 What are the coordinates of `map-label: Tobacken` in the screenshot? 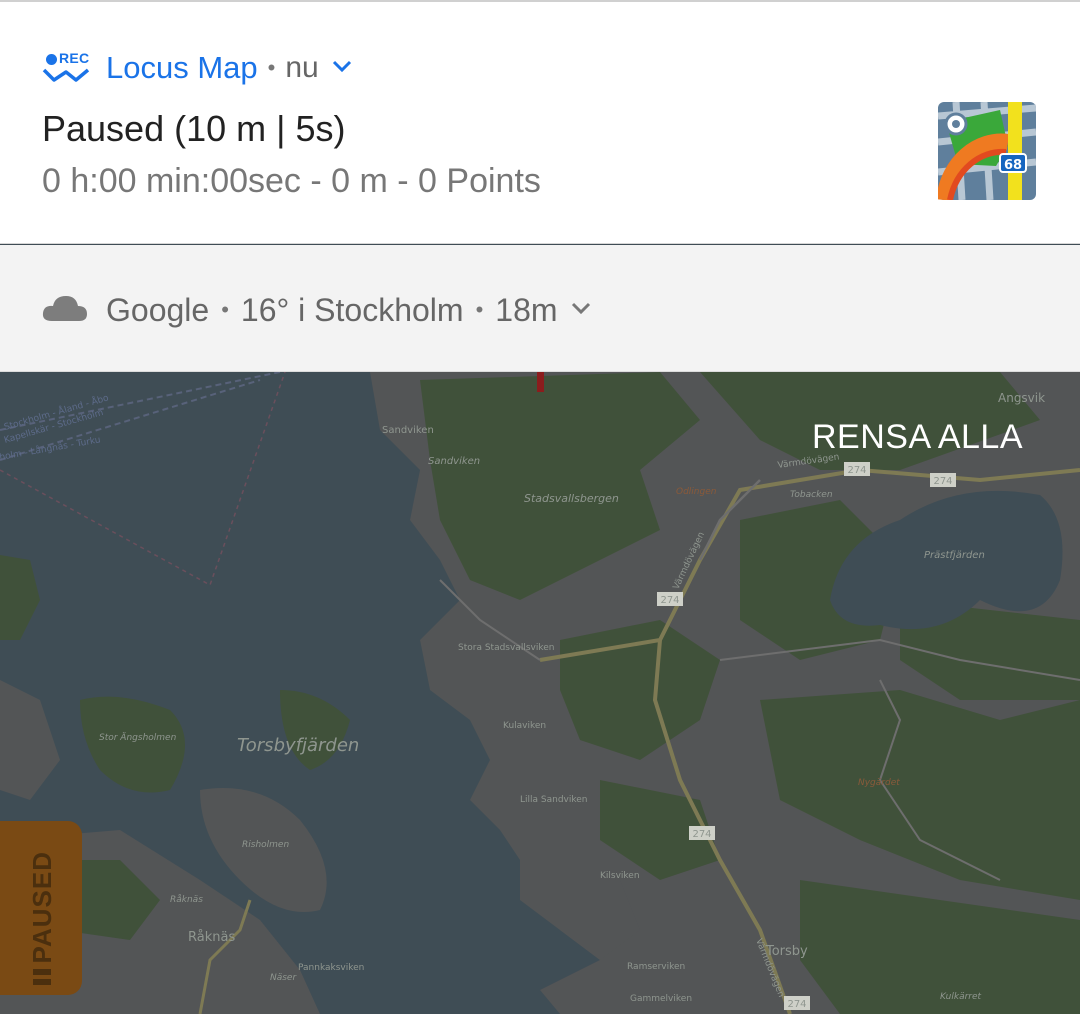 It's located at (811, 495).